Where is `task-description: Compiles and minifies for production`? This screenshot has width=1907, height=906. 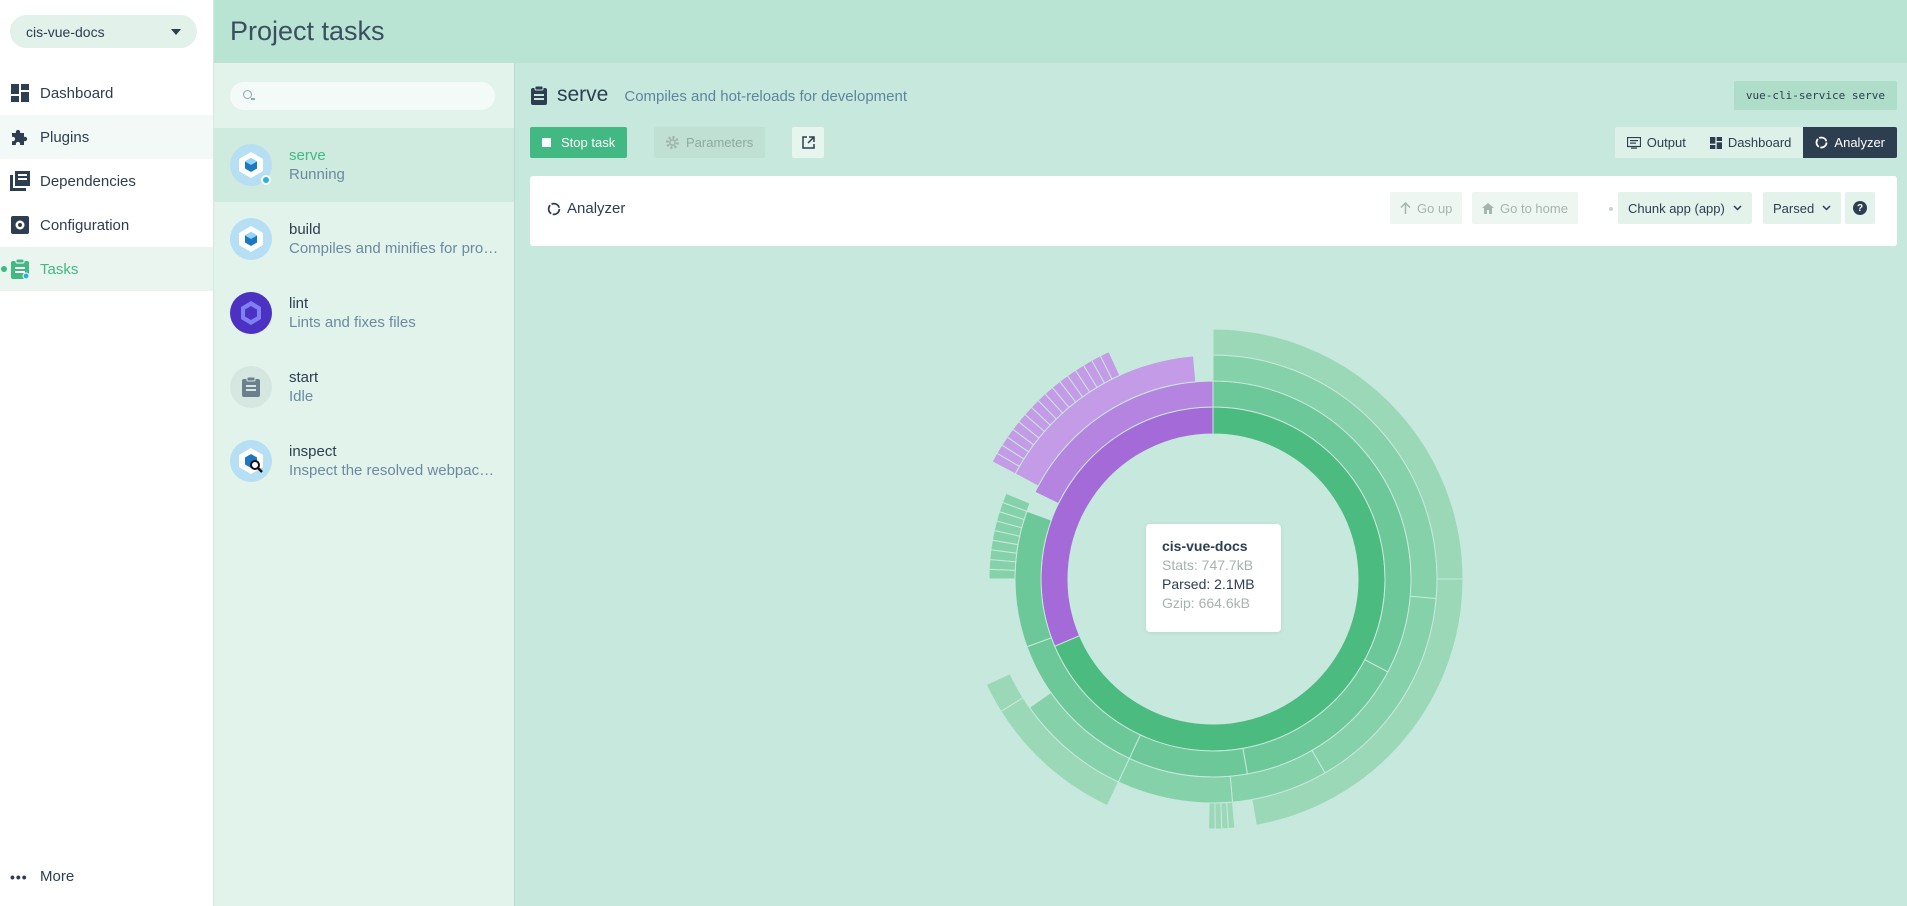
task-description: Compiles and minifies for production is located at coordinates (394, 248).